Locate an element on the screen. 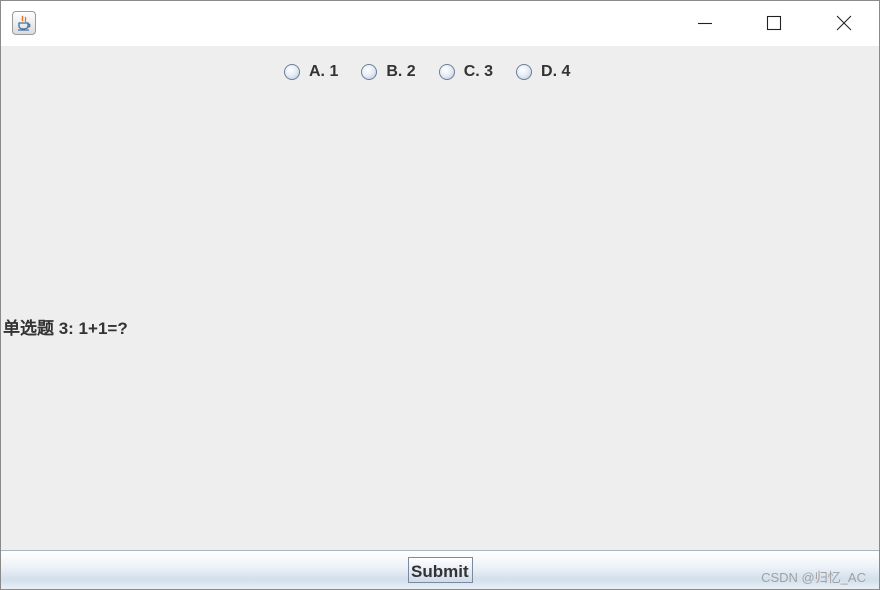 Image resolution: width=880 pixels, height=590 pixels. option-label: B. 2 is located at coordinates (401, 71).